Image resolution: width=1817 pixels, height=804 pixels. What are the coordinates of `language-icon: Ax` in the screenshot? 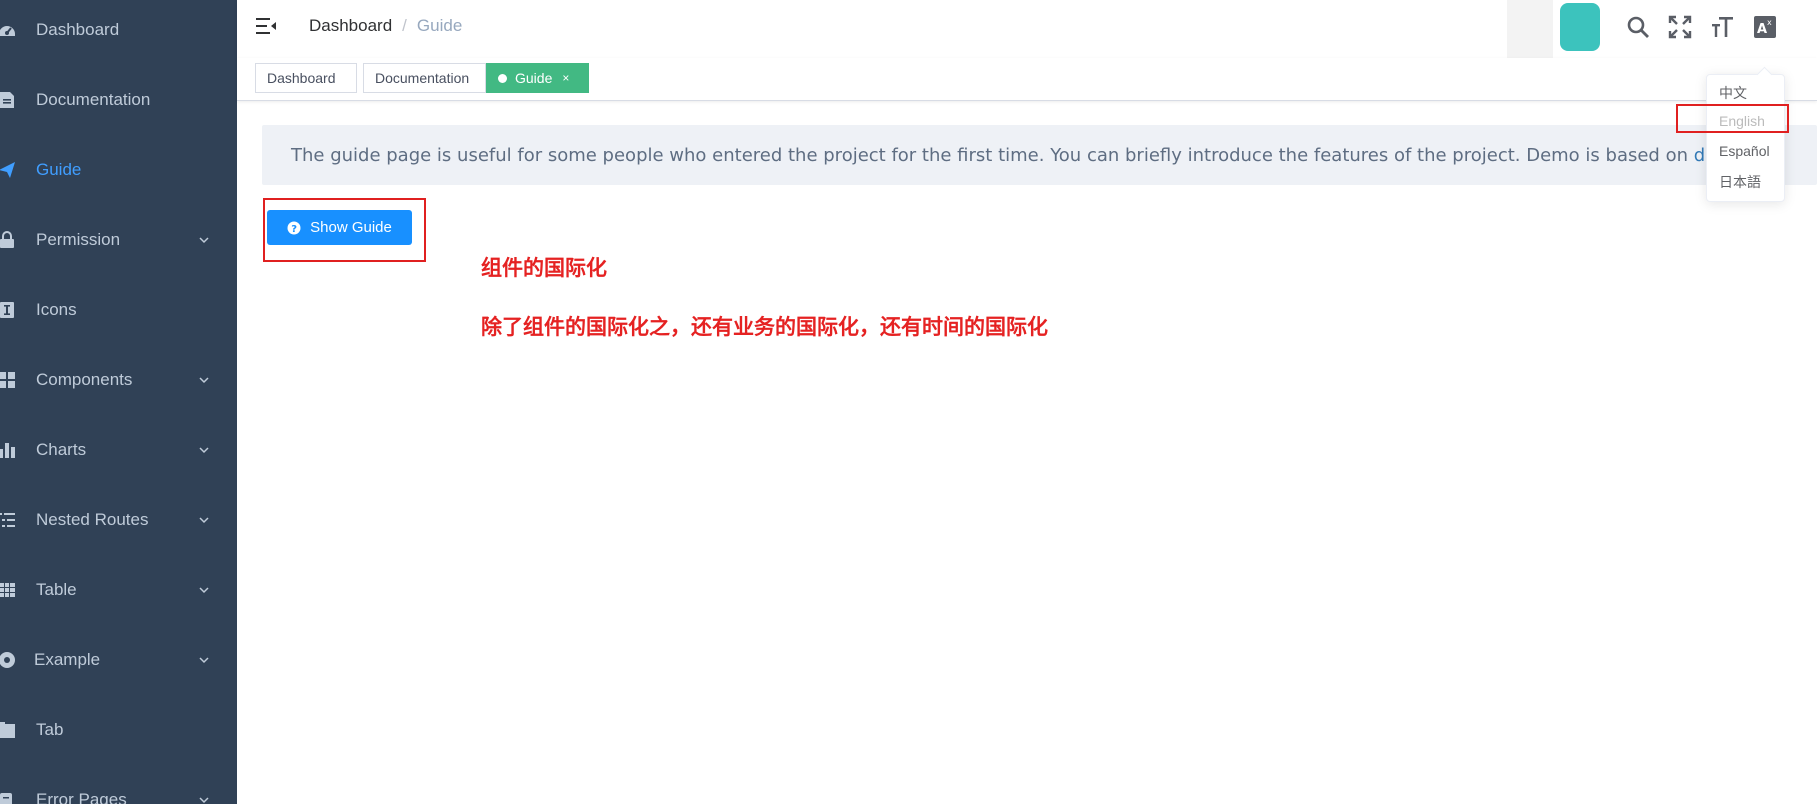 It's located at (1765, 27).